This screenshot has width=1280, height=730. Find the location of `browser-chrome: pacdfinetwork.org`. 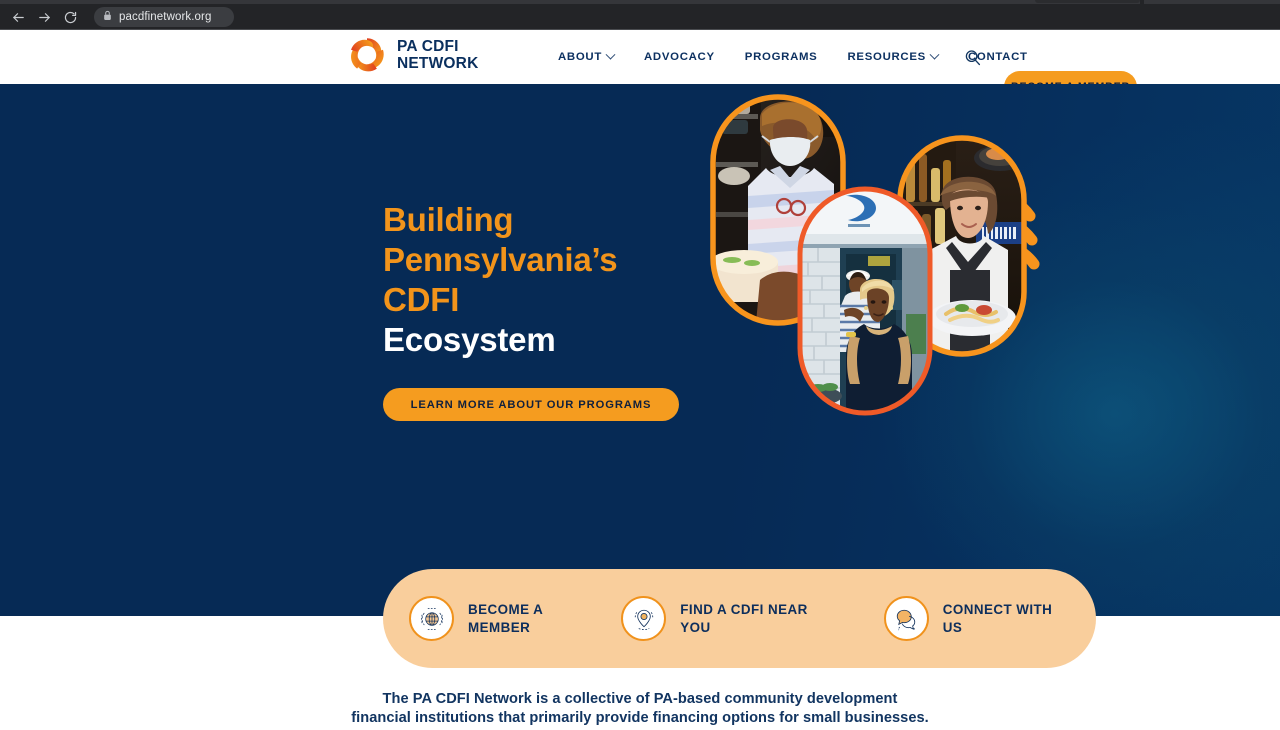

browser-chrome: pacdfinetwork.org is located at coordinates (640, 15).